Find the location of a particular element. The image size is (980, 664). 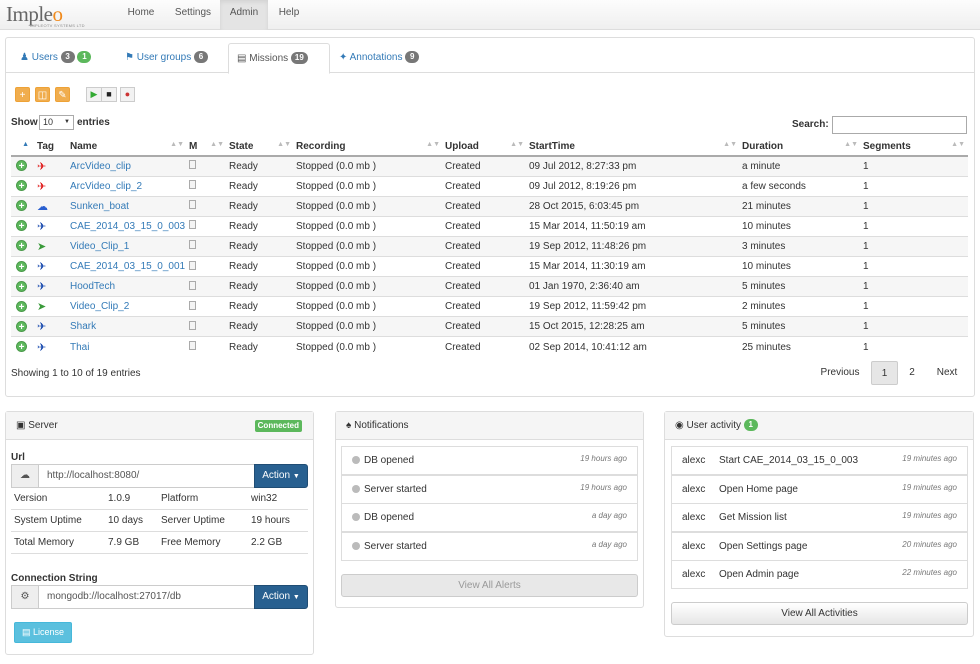

nav-home: Home is located at coordinates (141, 15).